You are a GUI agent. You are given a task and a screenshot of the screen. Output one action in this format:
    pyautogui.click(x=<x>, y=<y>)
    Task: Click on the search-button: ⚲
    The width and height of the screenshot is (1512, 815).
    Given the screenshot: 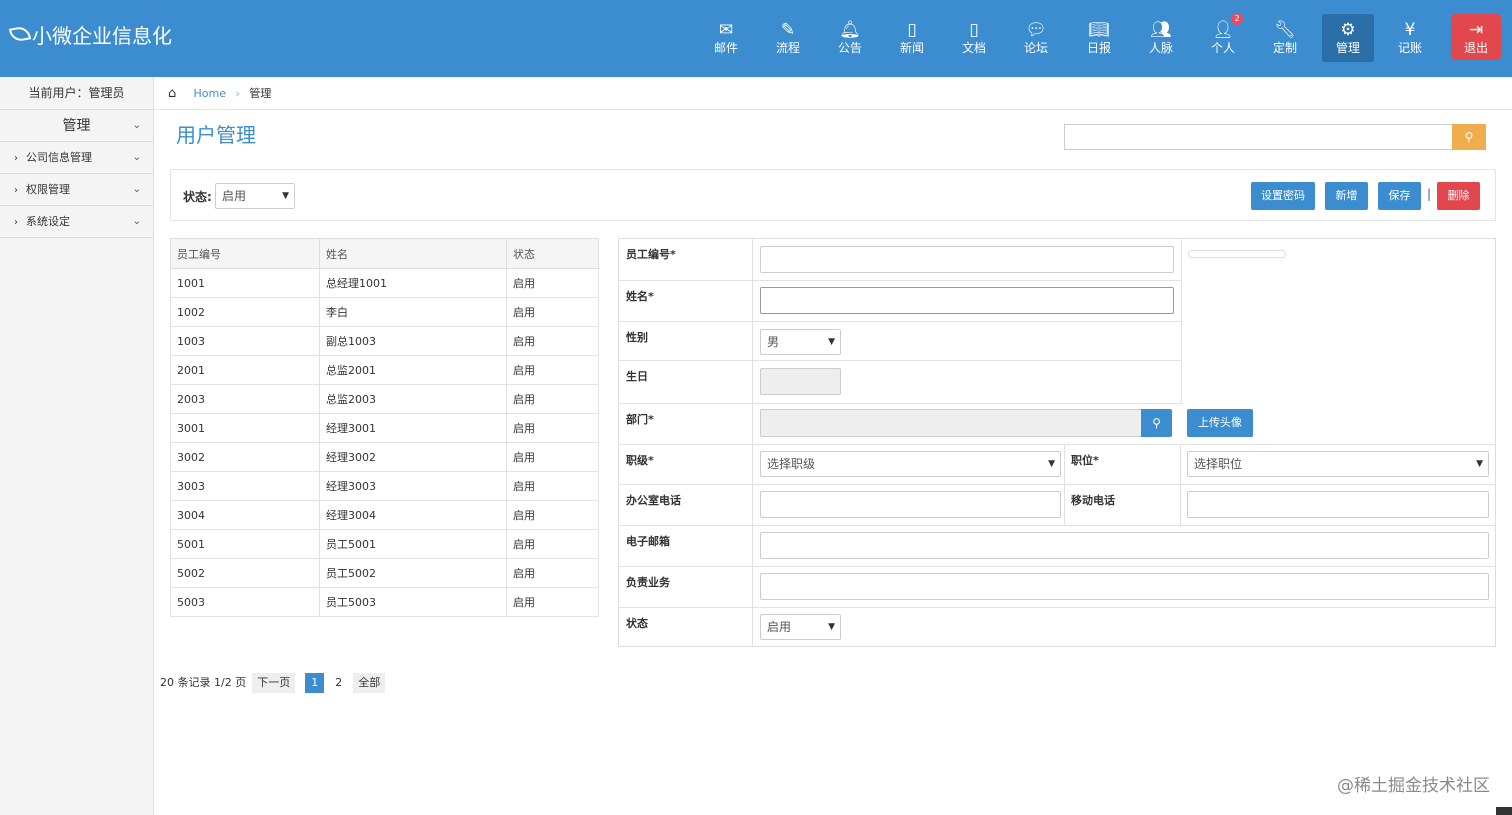 What is the action you would take?
    pyautogui.click(x=1469, y=137)
    